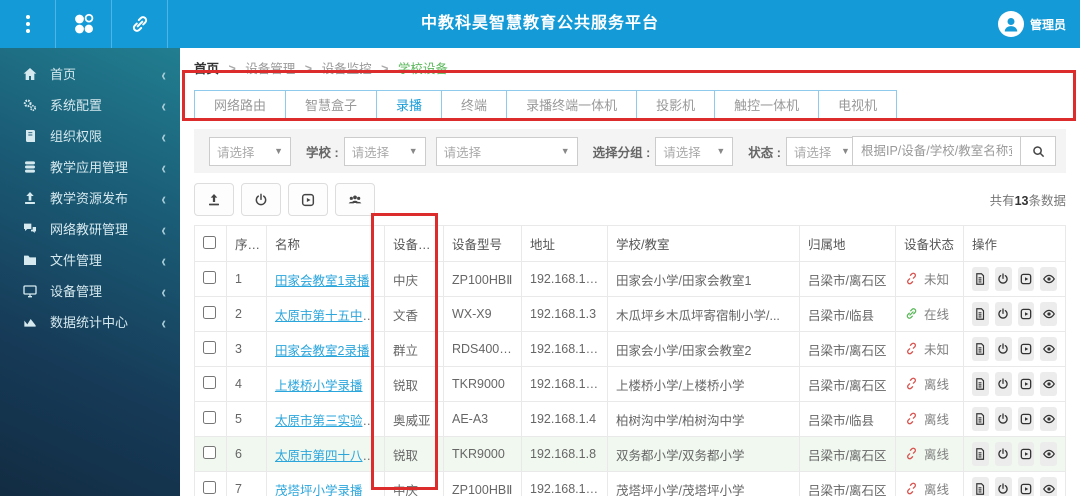  I want to click on sidebar-item-resource-publish: 教学资源发布 ‹, so click(90, 197).